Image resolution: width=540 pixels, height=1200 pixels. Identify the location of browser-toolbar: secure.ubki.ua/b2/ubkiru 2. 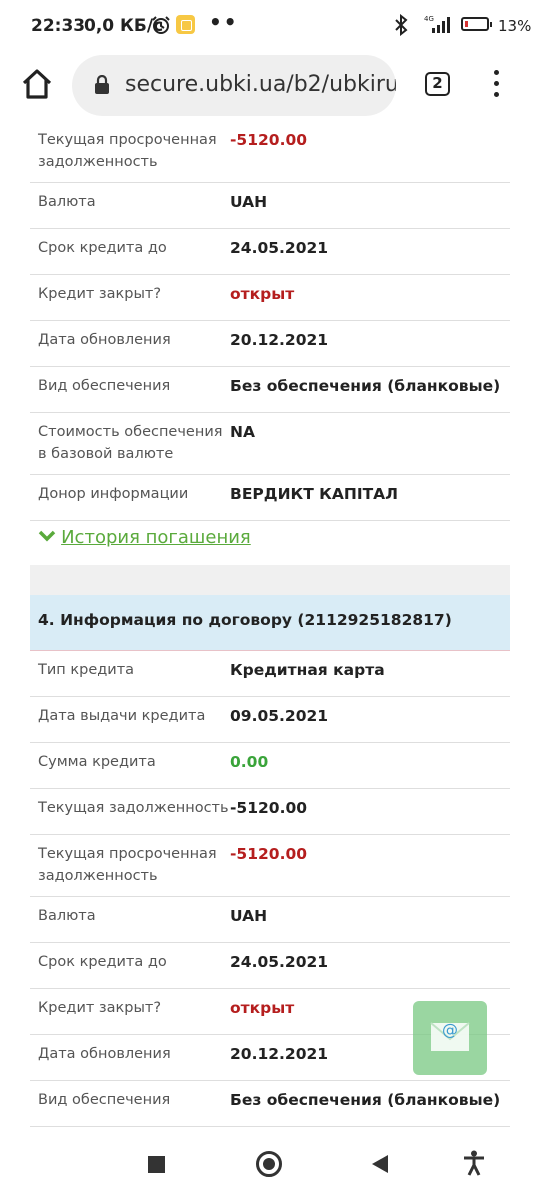
(270, 89).